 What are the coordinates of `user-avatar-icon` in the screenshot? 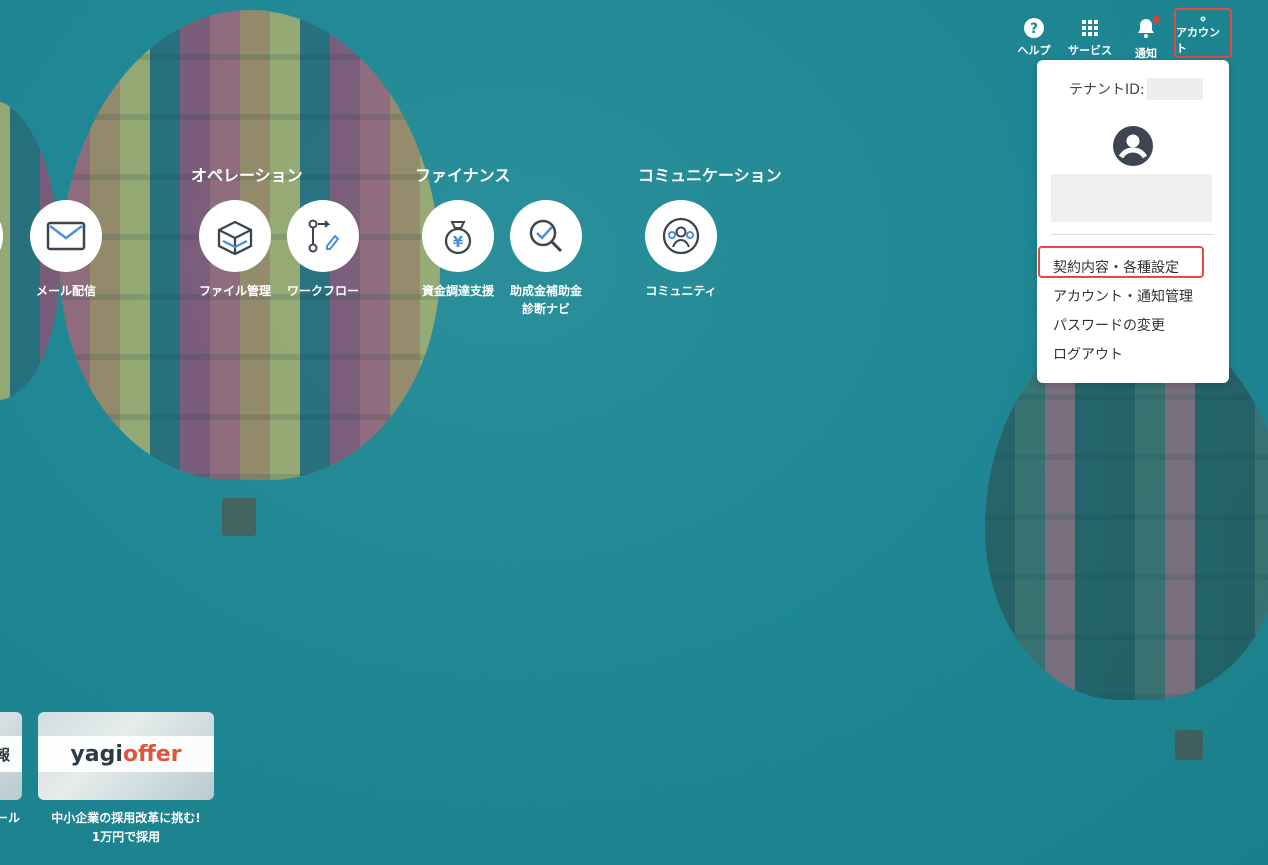 It's located at (1133, 146).